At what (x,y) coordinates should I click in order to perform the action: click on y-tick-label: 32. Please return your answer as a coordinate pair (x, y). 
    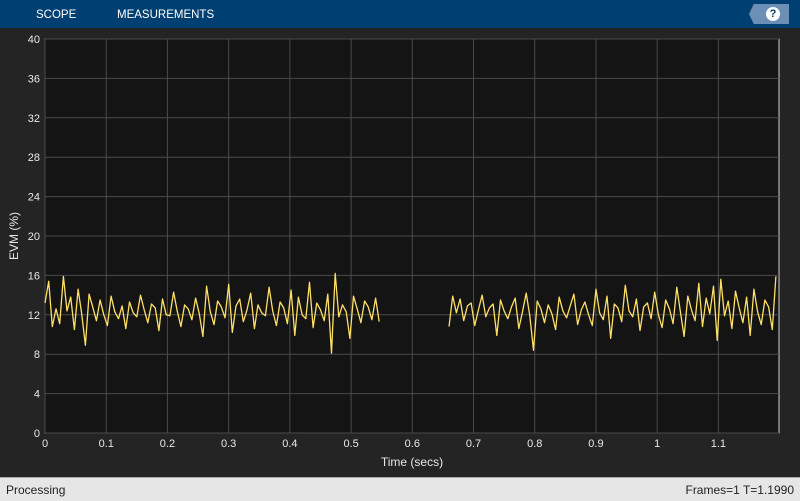
    Looking at the image, I should click on (34, 119).